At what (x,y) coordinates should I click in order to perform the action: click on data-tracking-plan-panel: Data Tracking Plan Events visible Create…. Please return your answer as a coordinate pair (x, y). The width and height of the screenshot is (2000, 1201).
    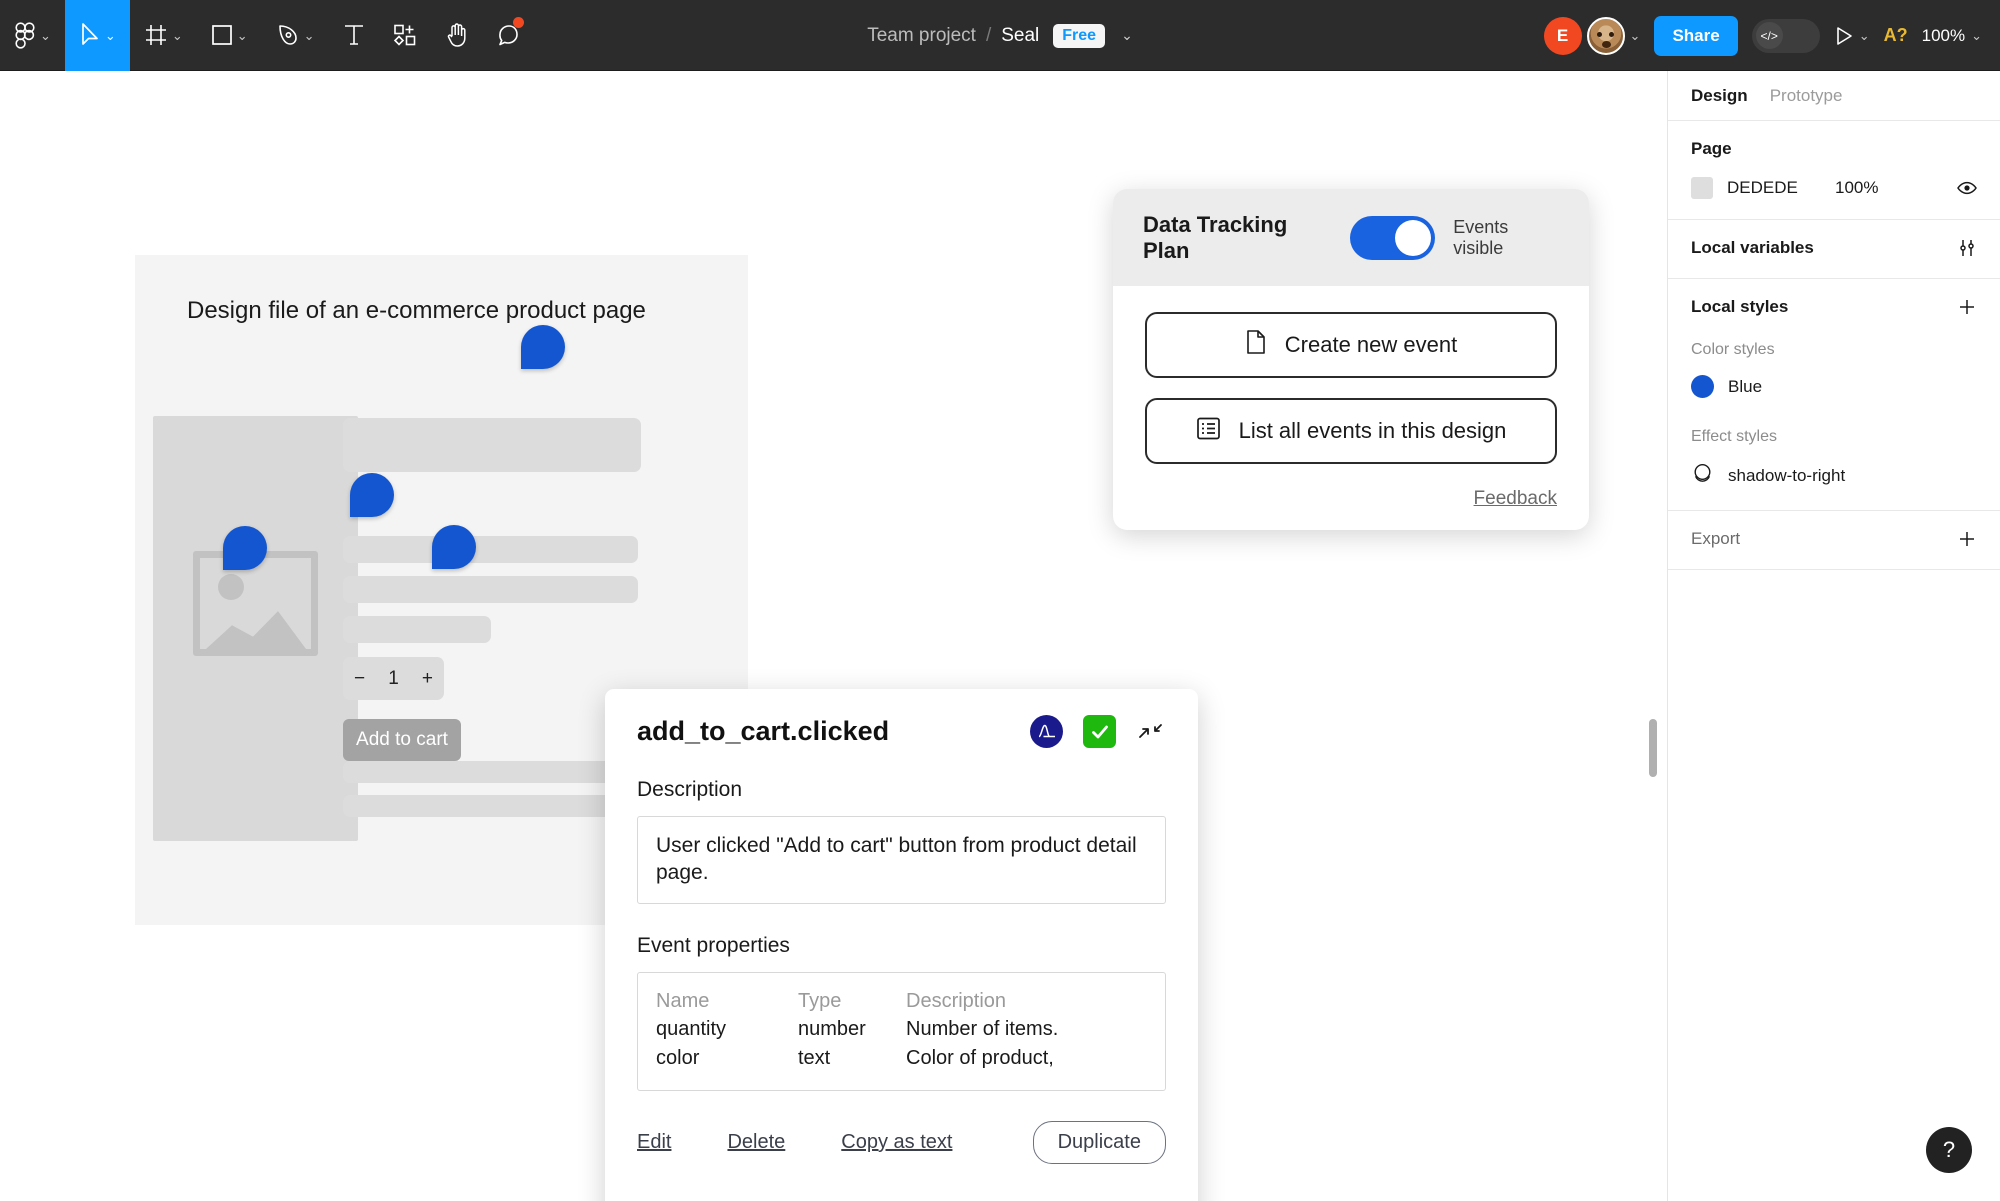
    Looking at the image, I should click on (1351, 359).